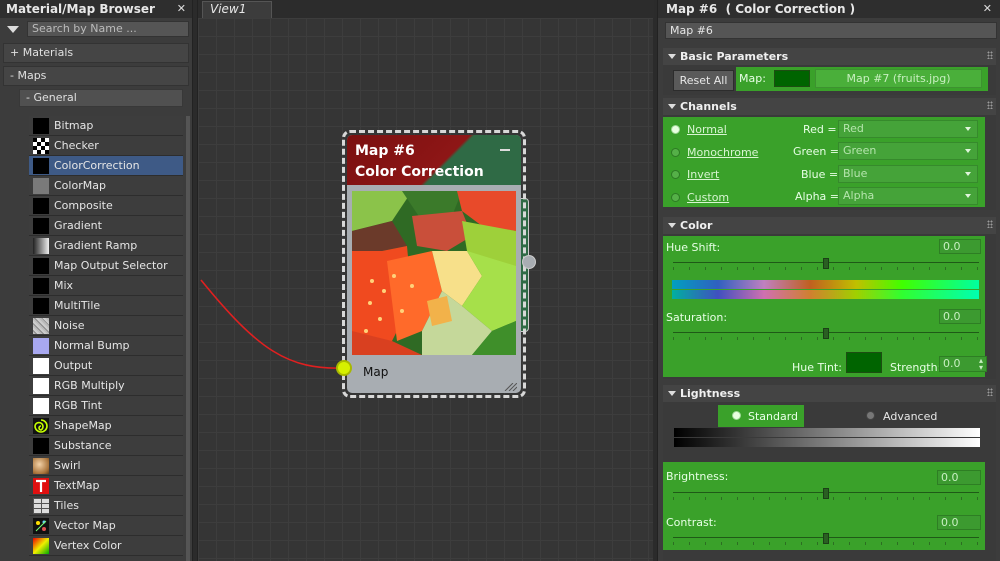  What do you see at coordinates (898, 78) in the screenshot?
I see `map-slot-button: Map #7 (fruits.jpg)` at bounding box center [898, 78].